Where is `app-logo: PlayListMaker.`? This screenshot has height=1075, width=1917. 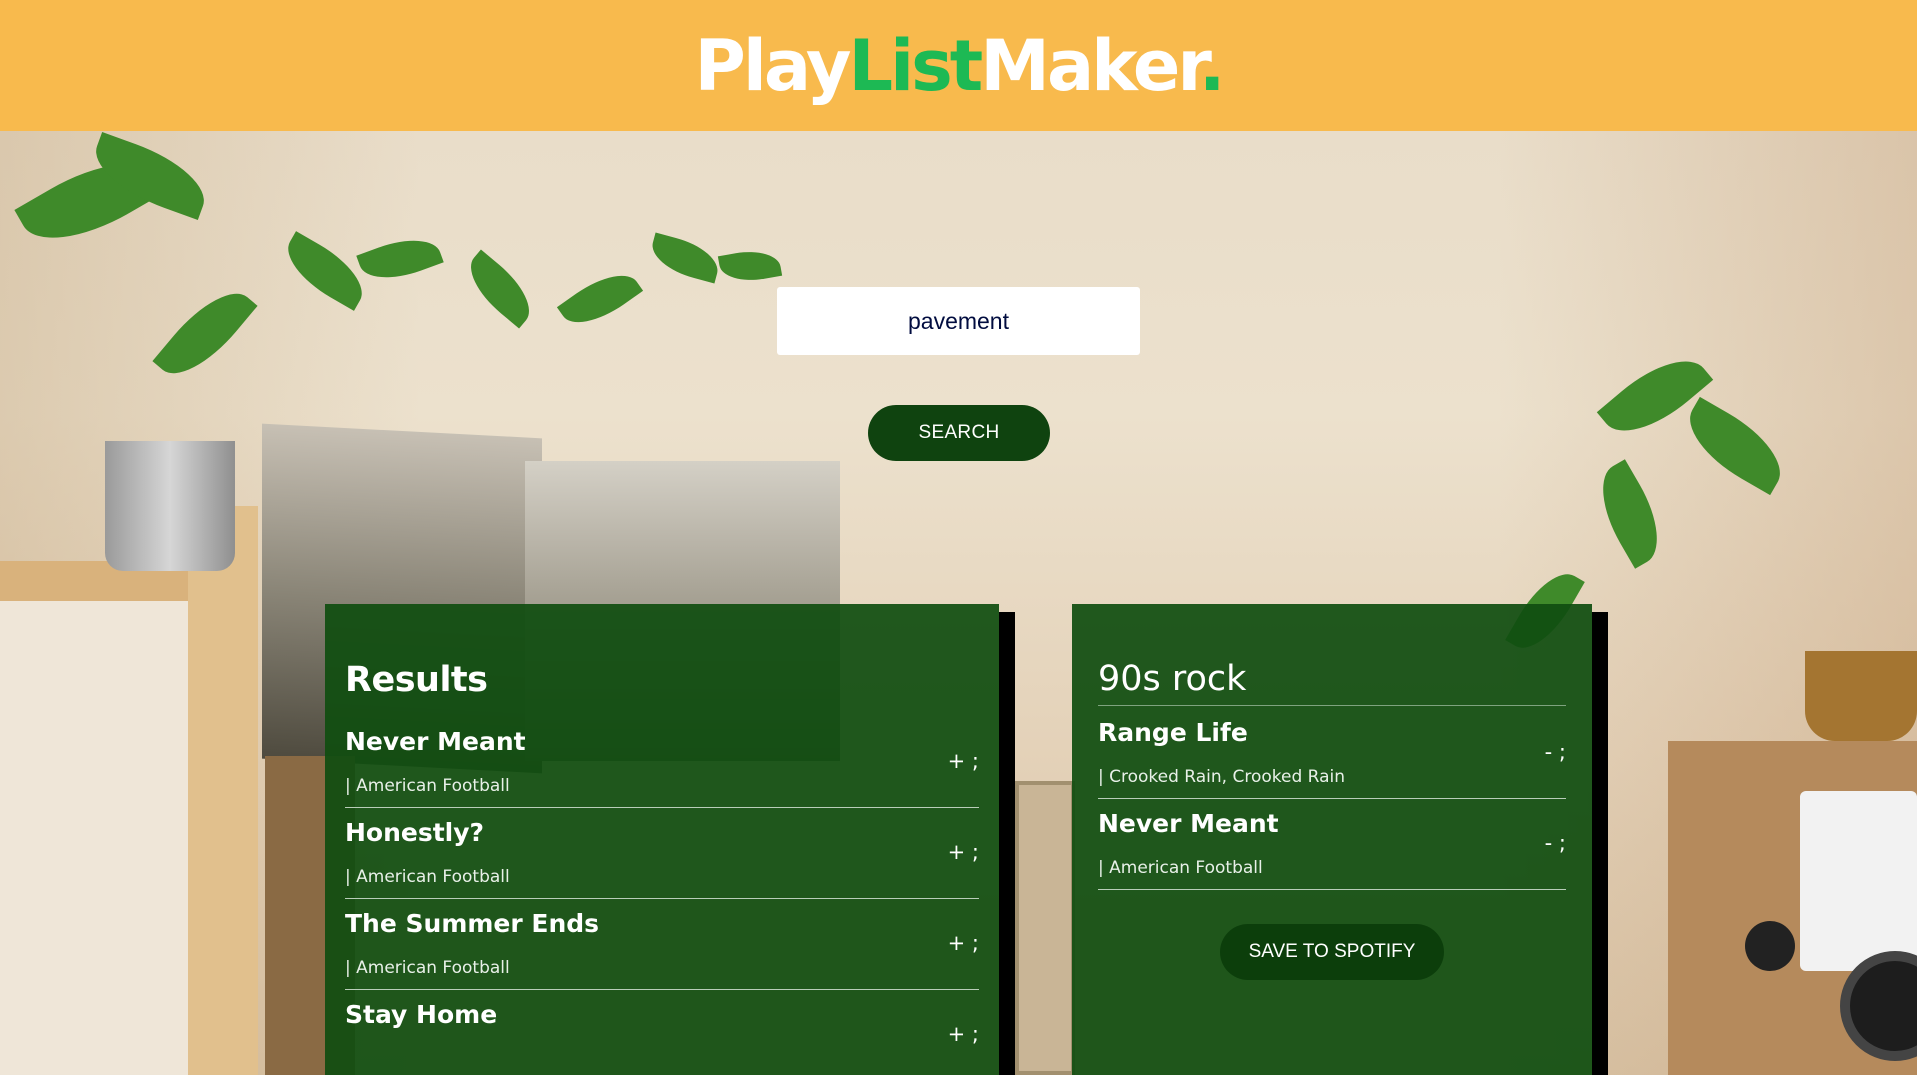 app-logo: PlayListMaker. is located at coordinates (960, 65).